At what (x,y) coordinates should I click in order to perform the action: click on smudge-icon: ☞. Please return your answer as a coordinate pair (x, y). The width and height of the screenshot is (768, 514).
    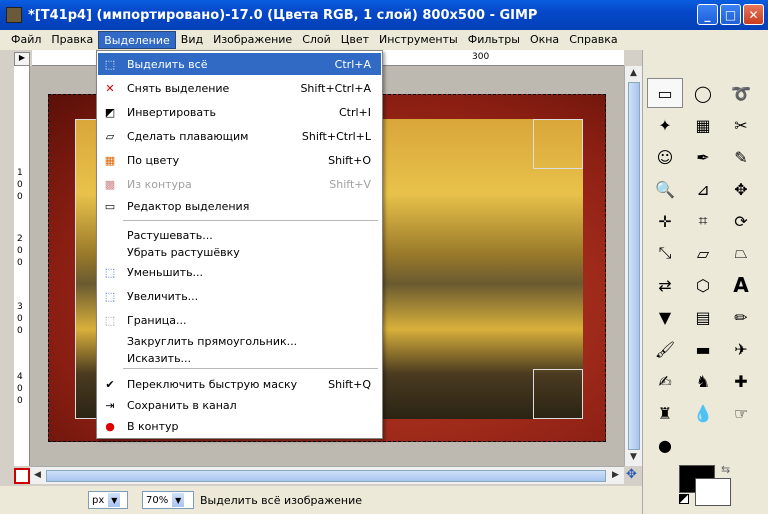
    Looking at the image, I should click on (741, 413).